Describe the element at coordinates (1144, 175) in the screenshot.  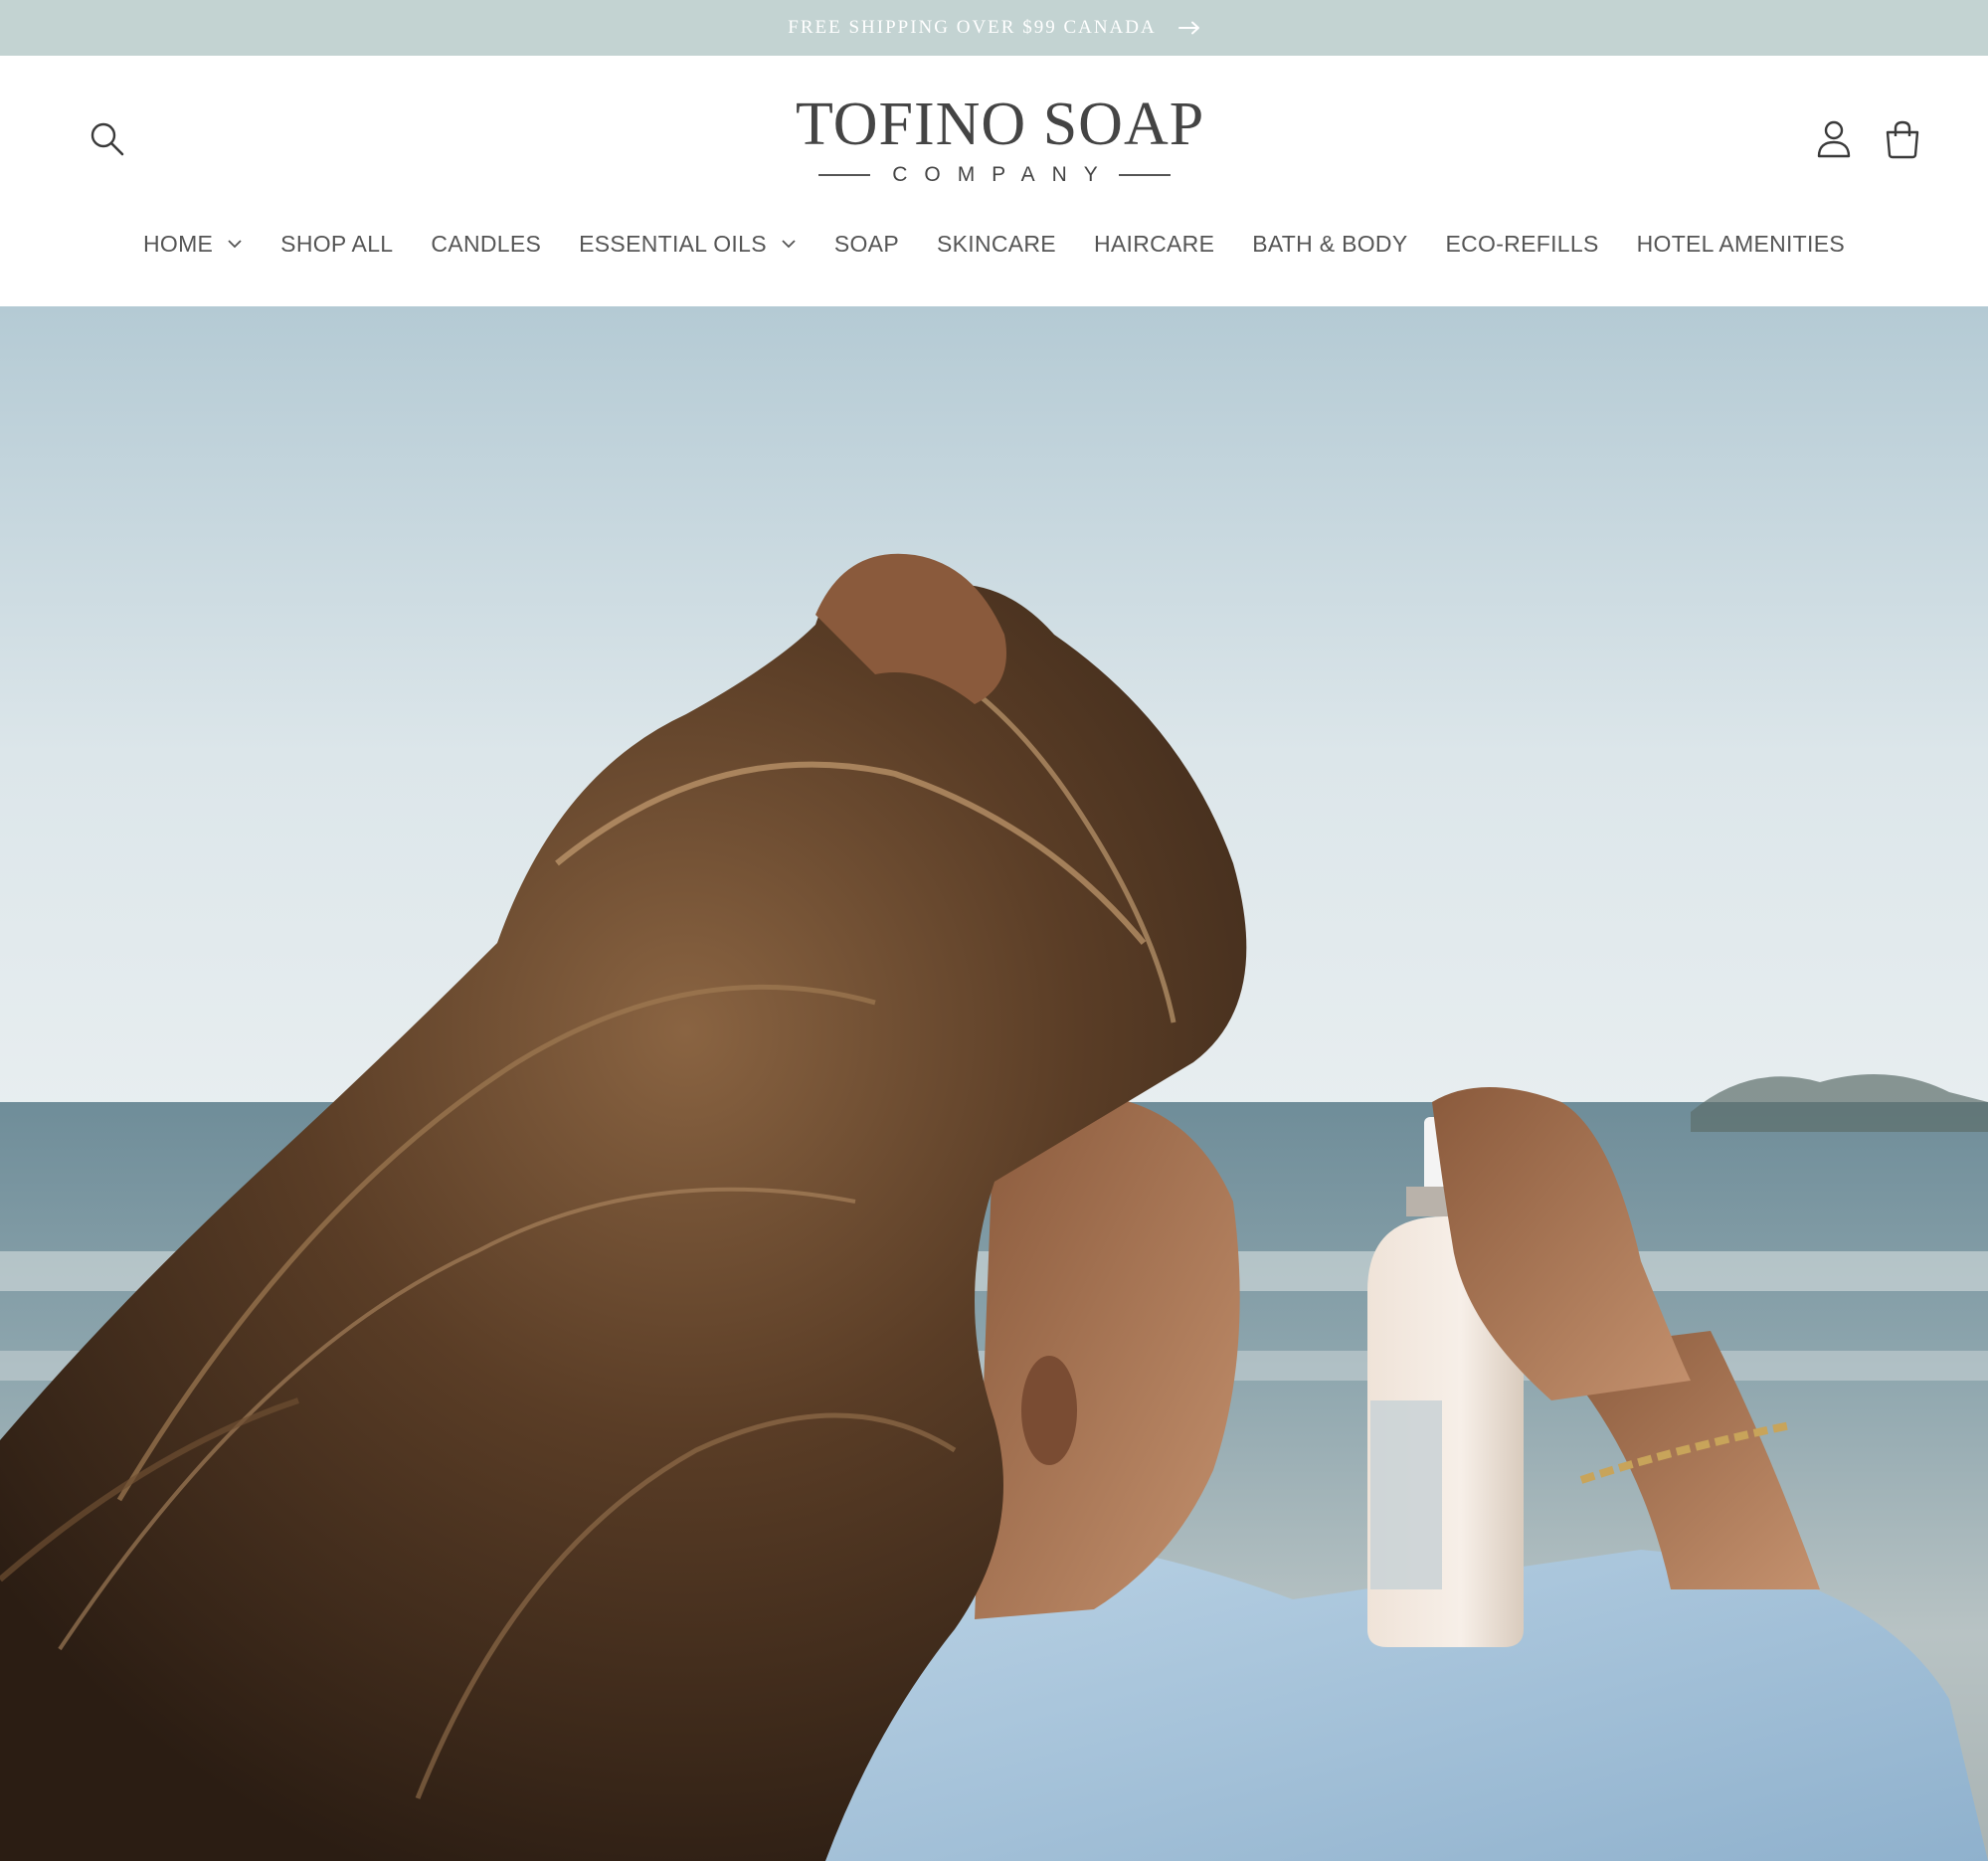
I see `logo-divider-right` at that location.